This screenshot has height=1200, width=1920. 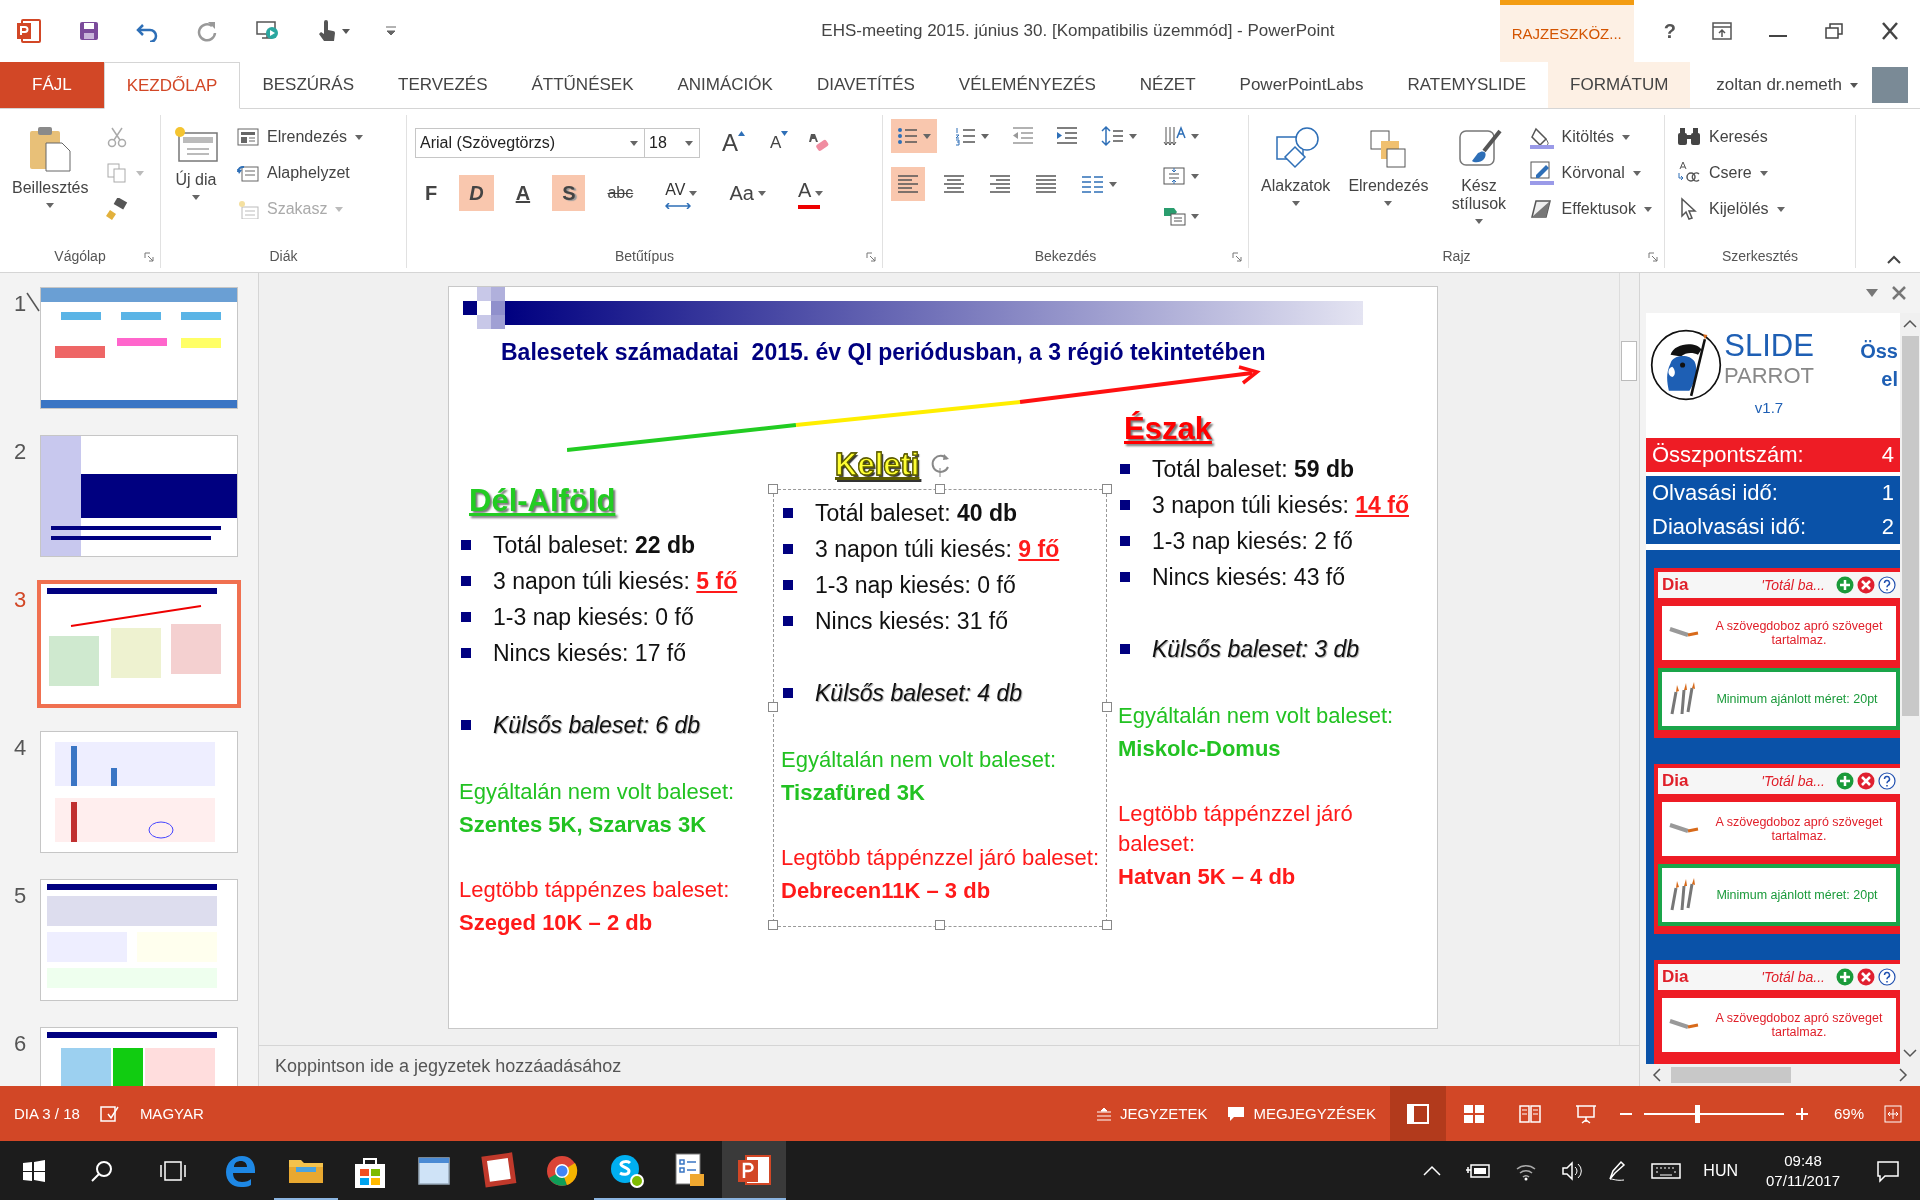 What do you see at coordinates (1834, 31) in the screenshot?
I see `restore-icon` at bounding box center [1834, 31].